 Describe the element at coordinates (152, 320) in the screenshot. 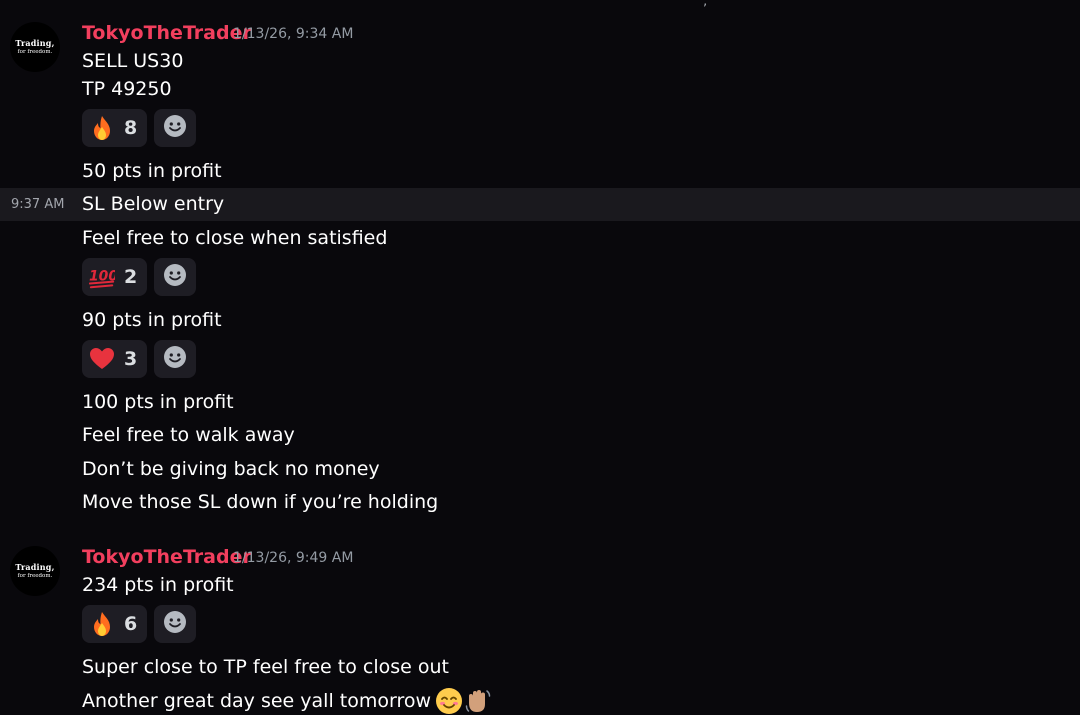

I see `message-text: 90 pts in profit` at that location.